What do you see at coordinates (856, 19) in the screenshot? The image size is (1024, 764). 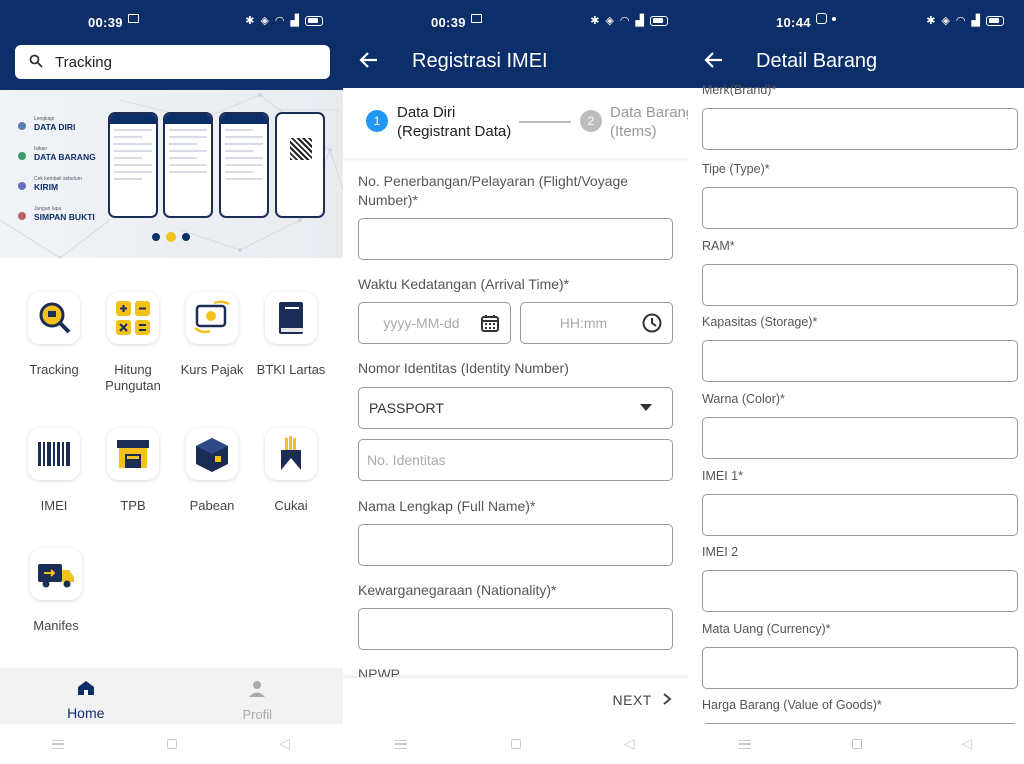 I see `status-bar: 10:44 ✱ ◈ ◠ ▟` at bounding box center [856, 19].